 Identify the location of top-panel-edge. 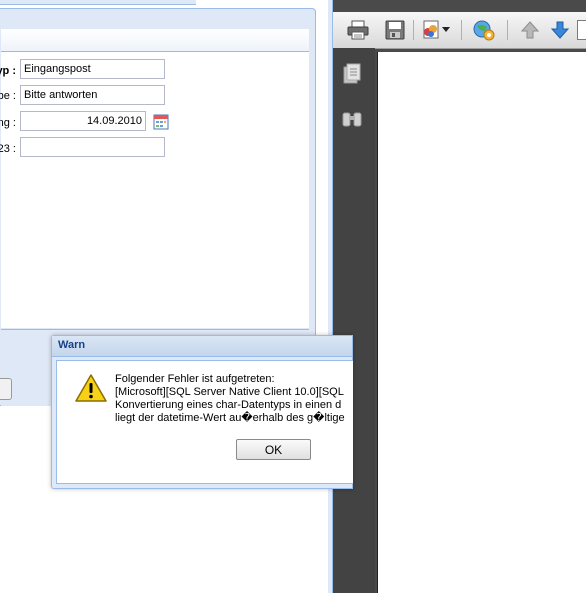
(98, 2).